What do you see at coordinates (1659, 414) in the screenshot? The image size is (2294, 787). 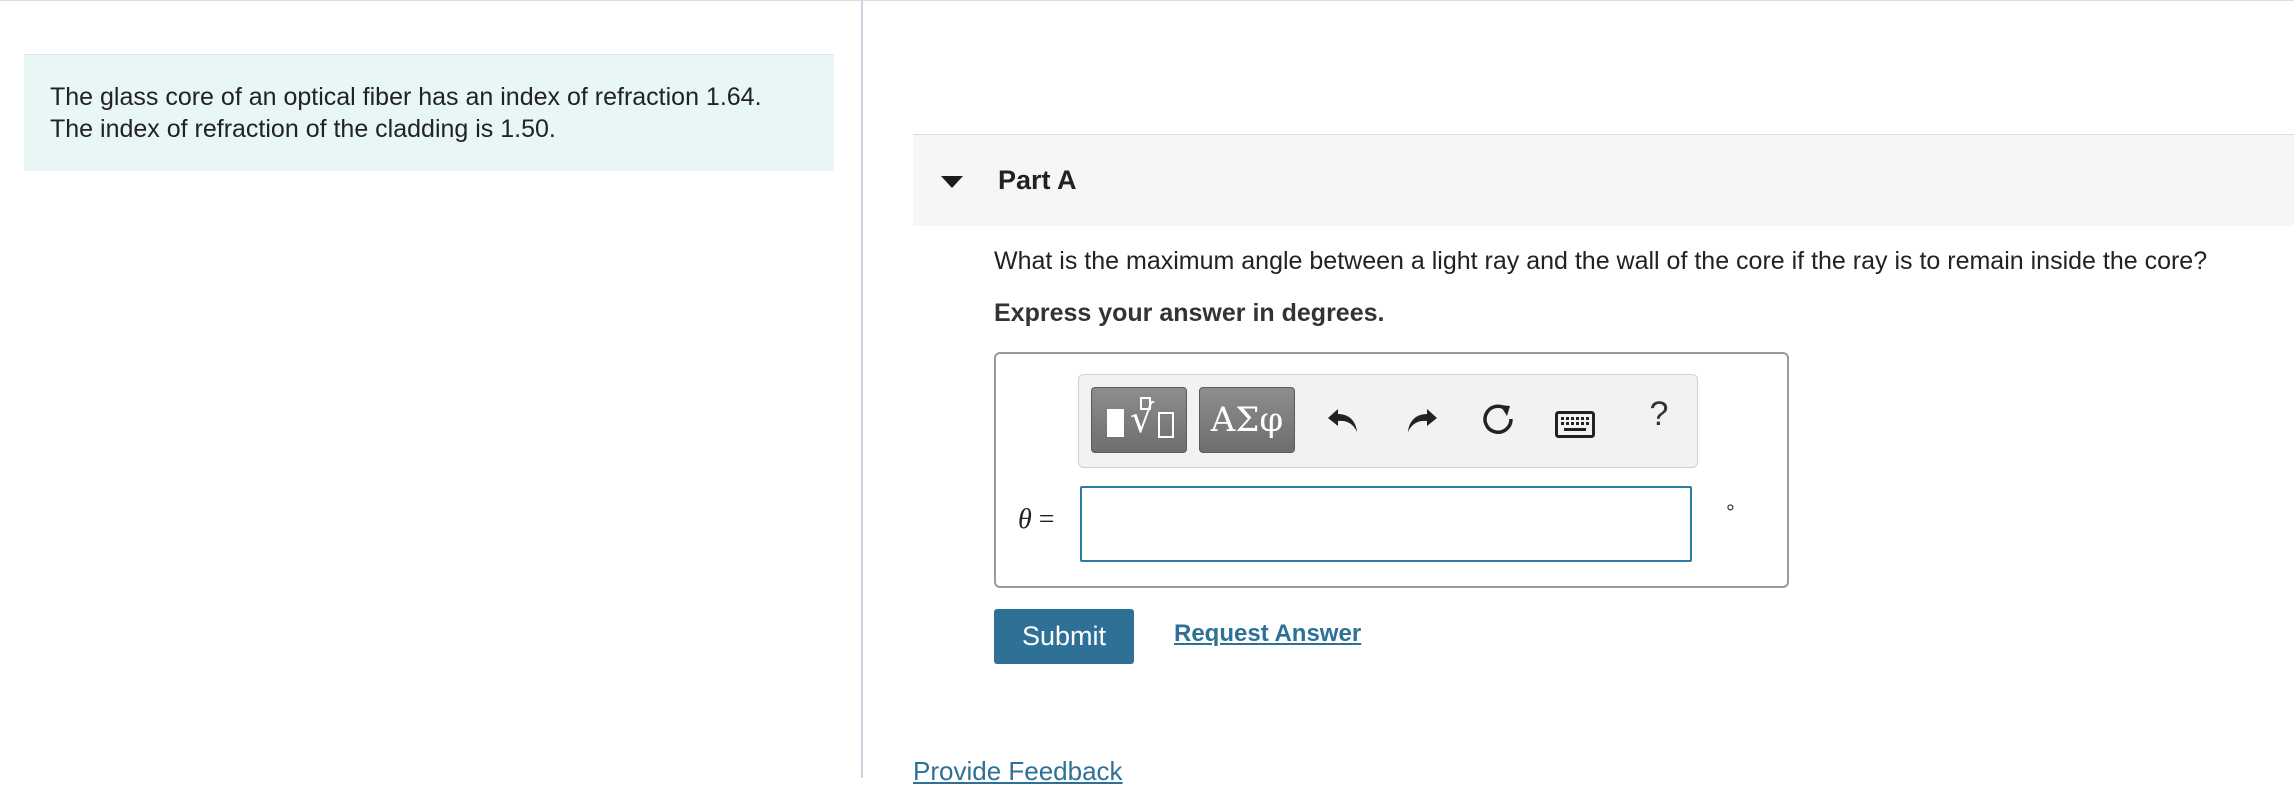 I see `help-icon: ?` at bounding box center [1659, 414].